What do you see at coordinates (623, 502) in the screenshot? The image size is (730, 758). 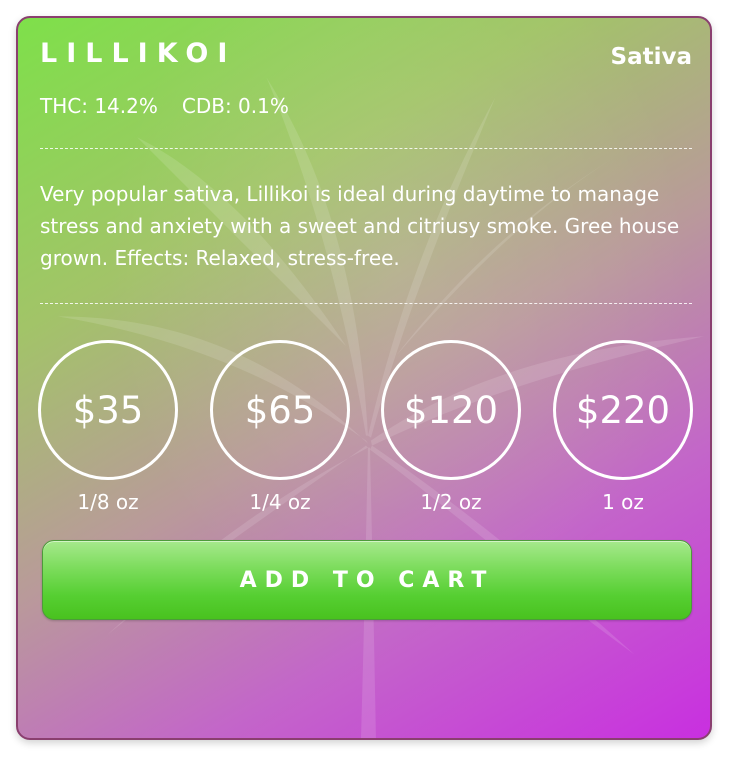 I see `price-weight-label: 1 oz` at bounding box center [623, 502].